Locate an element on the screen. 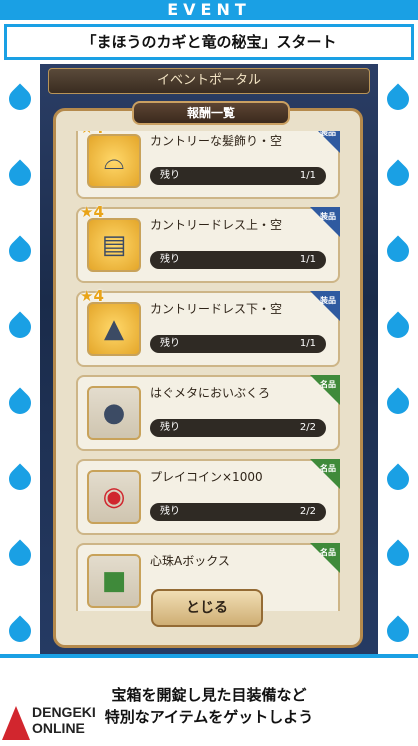 The width and height of the screenshot is (418, 746). close-button: とじる is located at coordinates (207, 608).